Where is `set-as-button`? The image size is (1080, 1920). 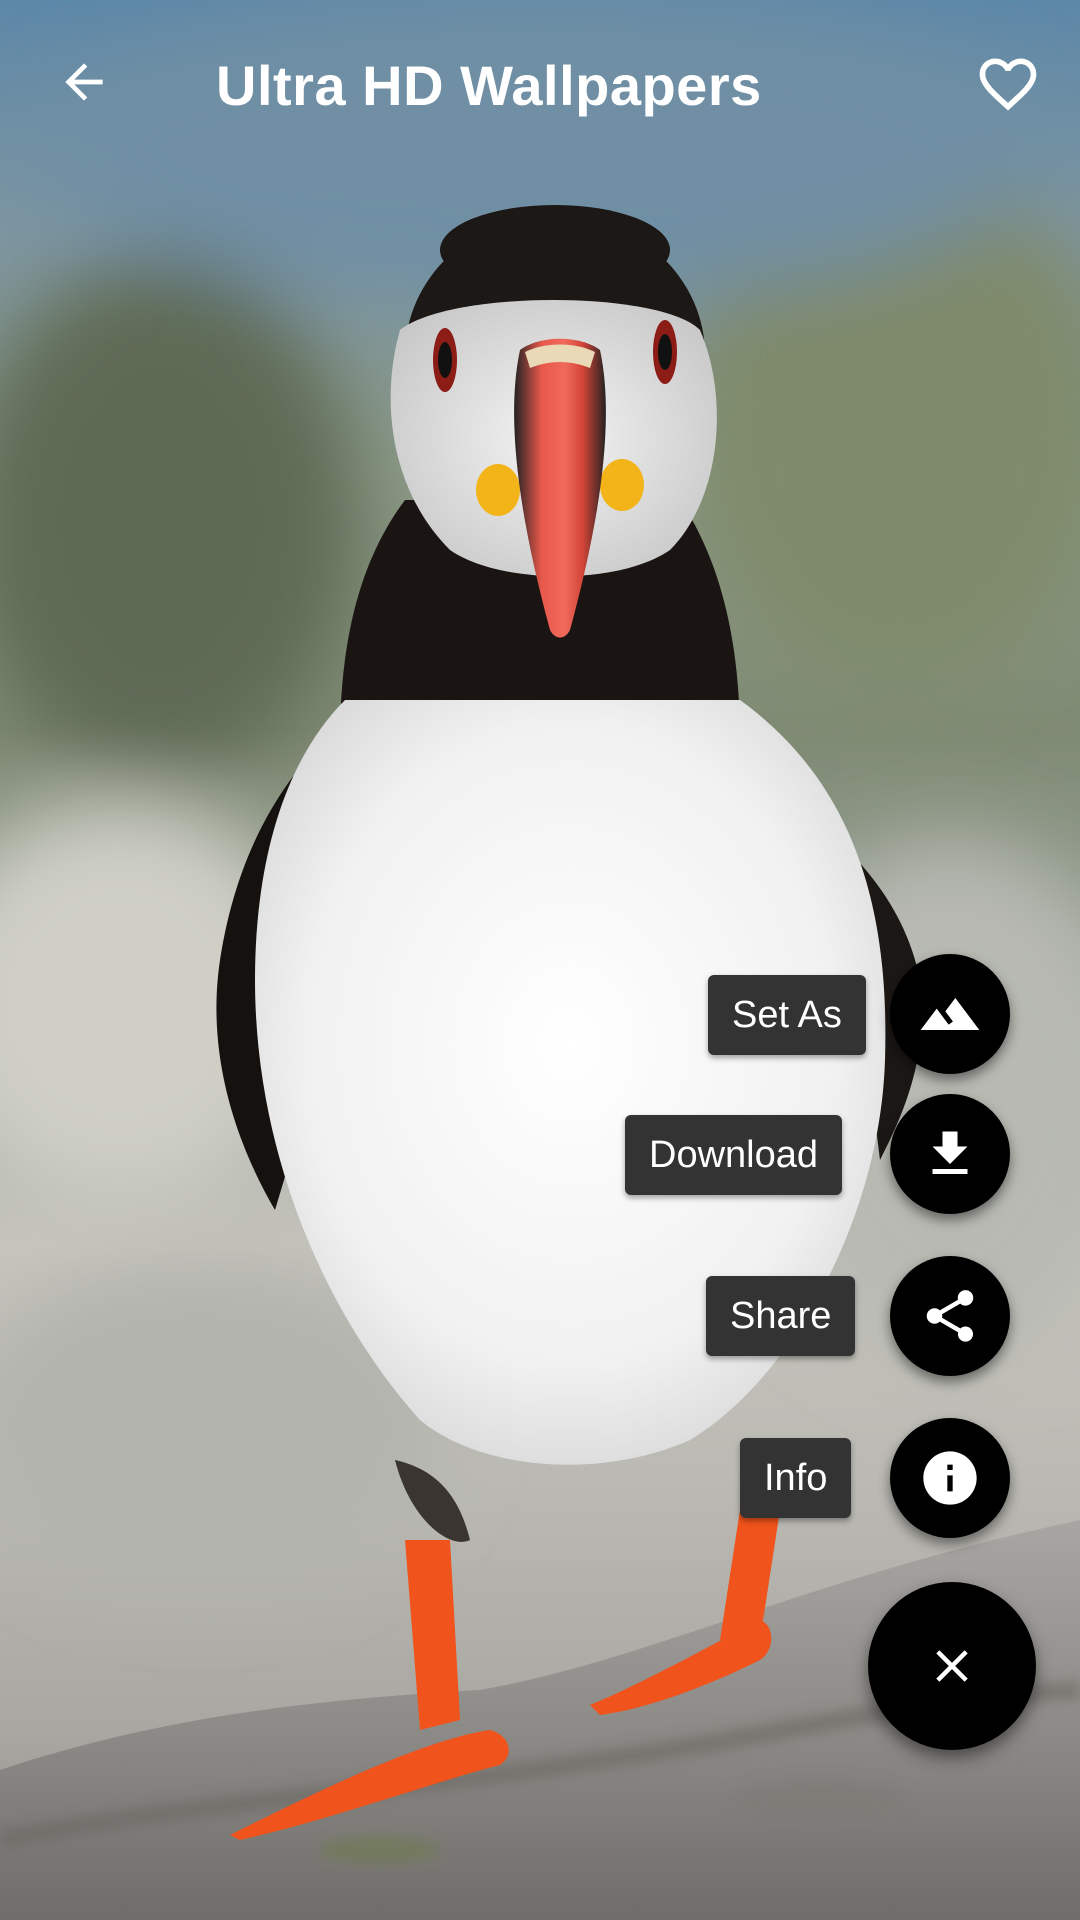 set-as-button is located at coordinates (950, 1014).